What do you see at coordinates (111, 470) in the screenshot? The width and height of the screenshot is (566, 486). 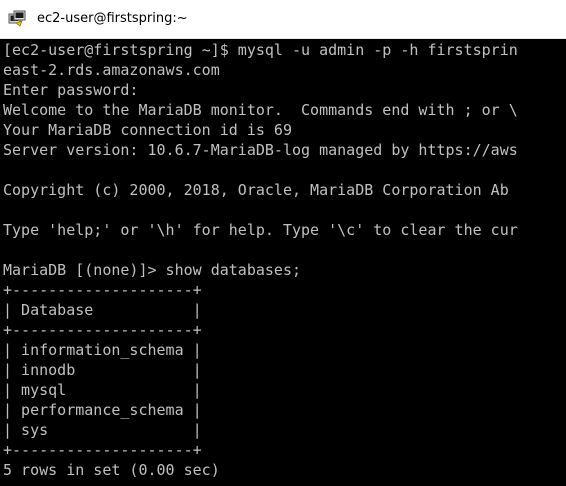 I see `terminal-line: 5 rows in set (0.00 sec)` at bounding box center [111, 470].